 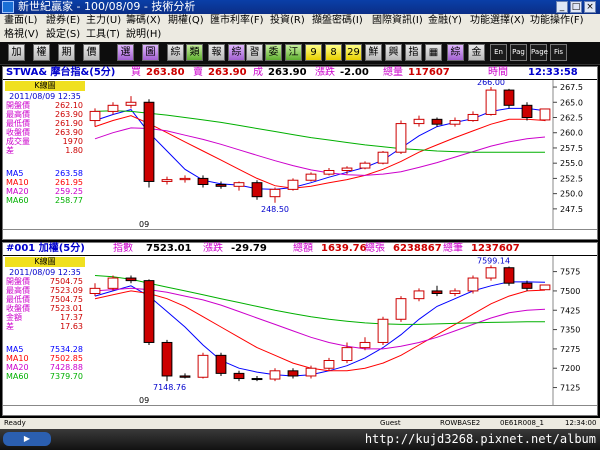 I want to click on info-value: 7504.75, so click(x=66, y=299).